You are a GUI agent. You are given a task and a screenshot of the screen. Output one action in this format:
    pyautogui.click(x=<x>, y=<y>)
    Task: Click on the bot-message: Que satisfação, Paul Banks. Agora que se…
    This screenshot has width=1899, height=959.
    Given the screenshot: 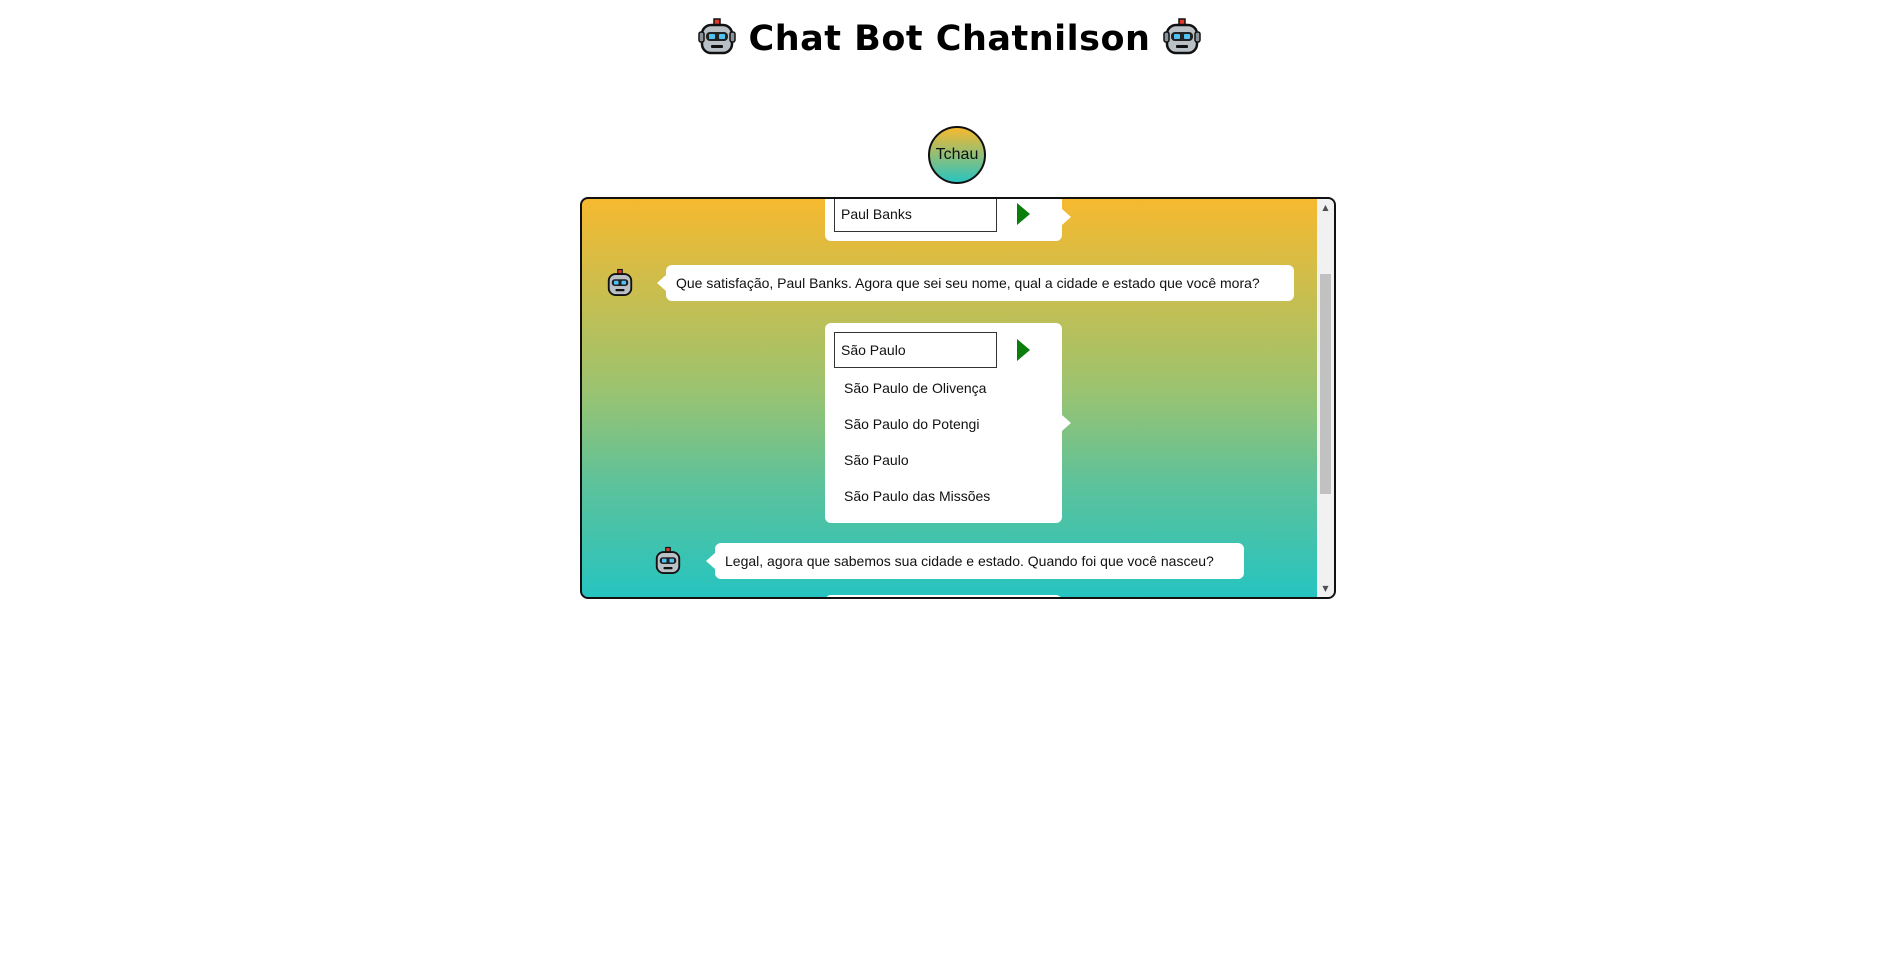 What is the action you would take?
    pyautogui.click(x=975, y=283)
    